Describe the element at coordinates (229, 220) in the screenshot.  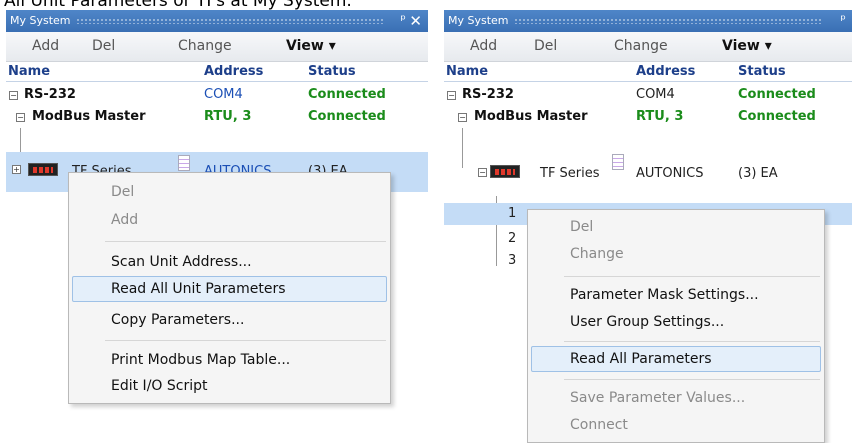
I see `menu-add: Add` at that location.